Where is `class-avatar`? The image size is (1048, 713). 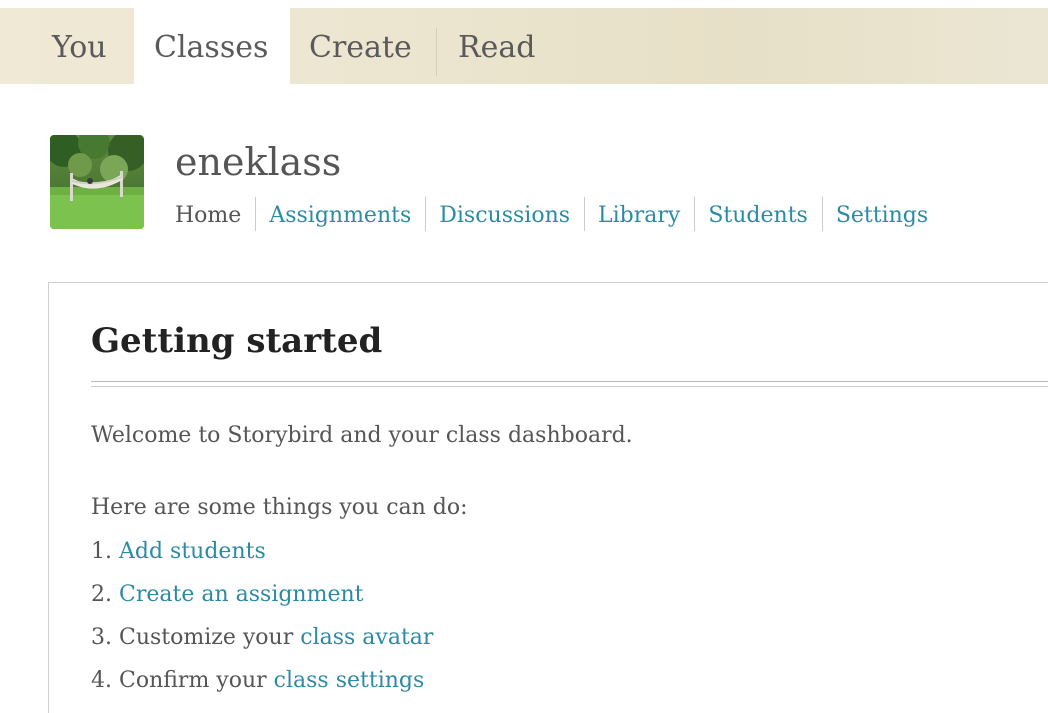 class-avatar is located at coordinates (97, 182).